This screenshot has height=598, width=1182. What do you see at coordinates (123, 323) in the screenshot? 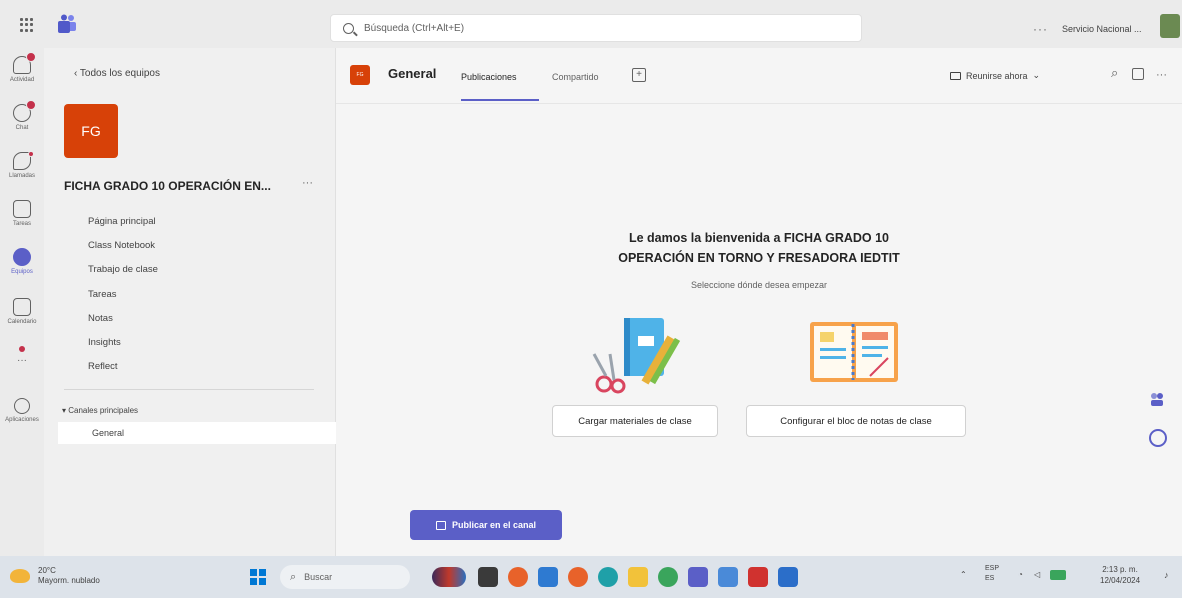
I see `nav-item-notas: Notas` at bounding box center [123, 323].